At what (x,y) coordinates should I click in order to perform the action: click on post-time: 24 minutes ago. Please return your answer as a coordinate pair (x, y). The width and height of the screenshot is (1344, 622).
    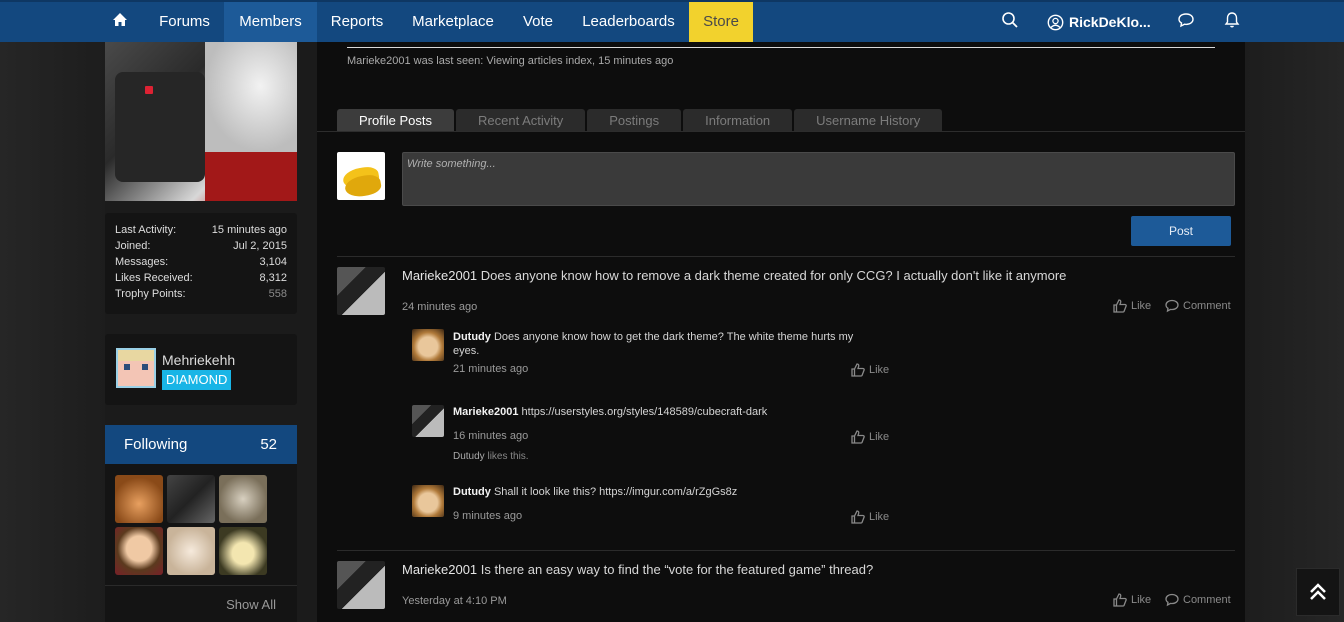
    Looking at the image, I should click on (439, 307).